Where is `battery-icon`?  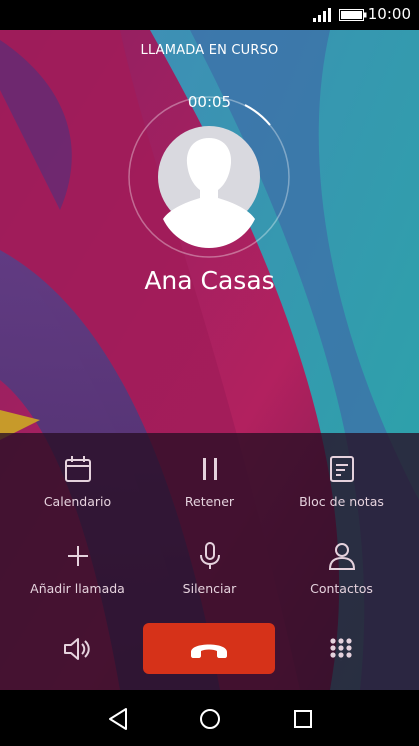
battery-icon is located at coordinates (353, 15).